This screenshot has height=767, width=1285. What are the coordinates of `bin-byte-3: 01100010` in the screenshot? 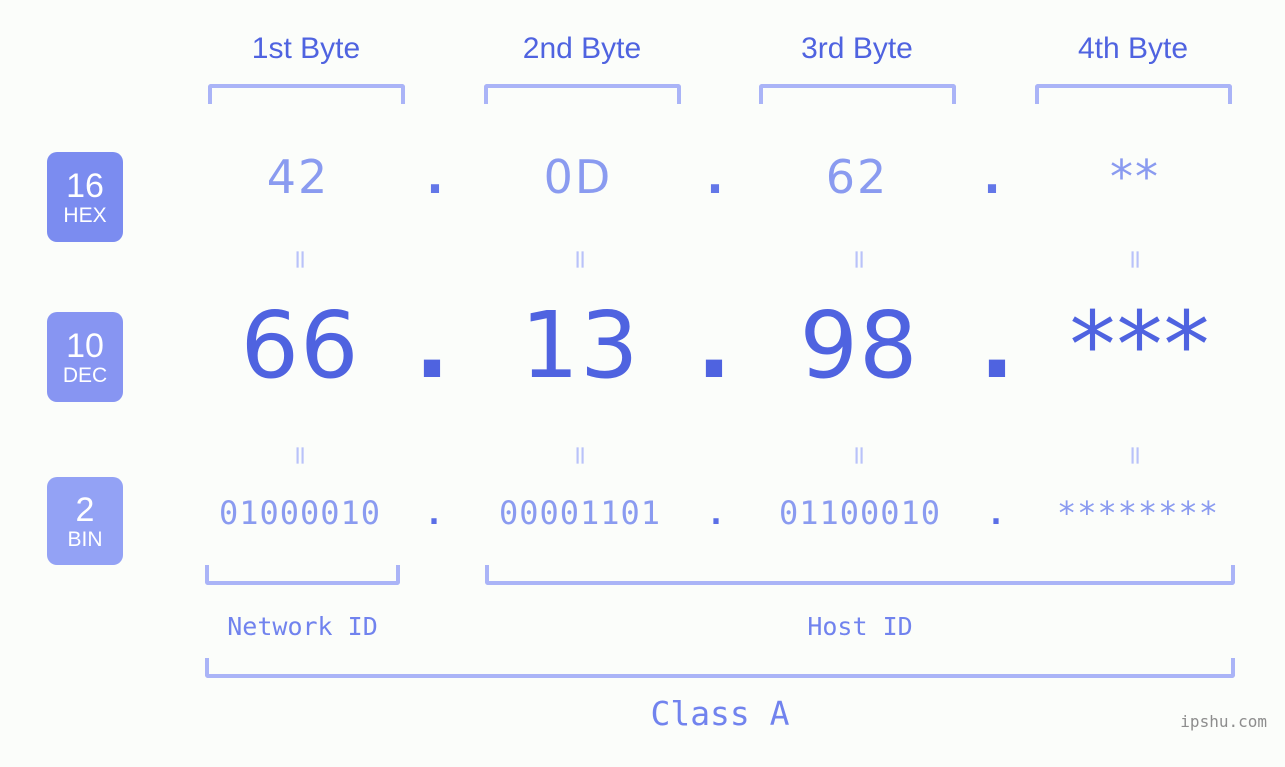 It's located at (860, 513).